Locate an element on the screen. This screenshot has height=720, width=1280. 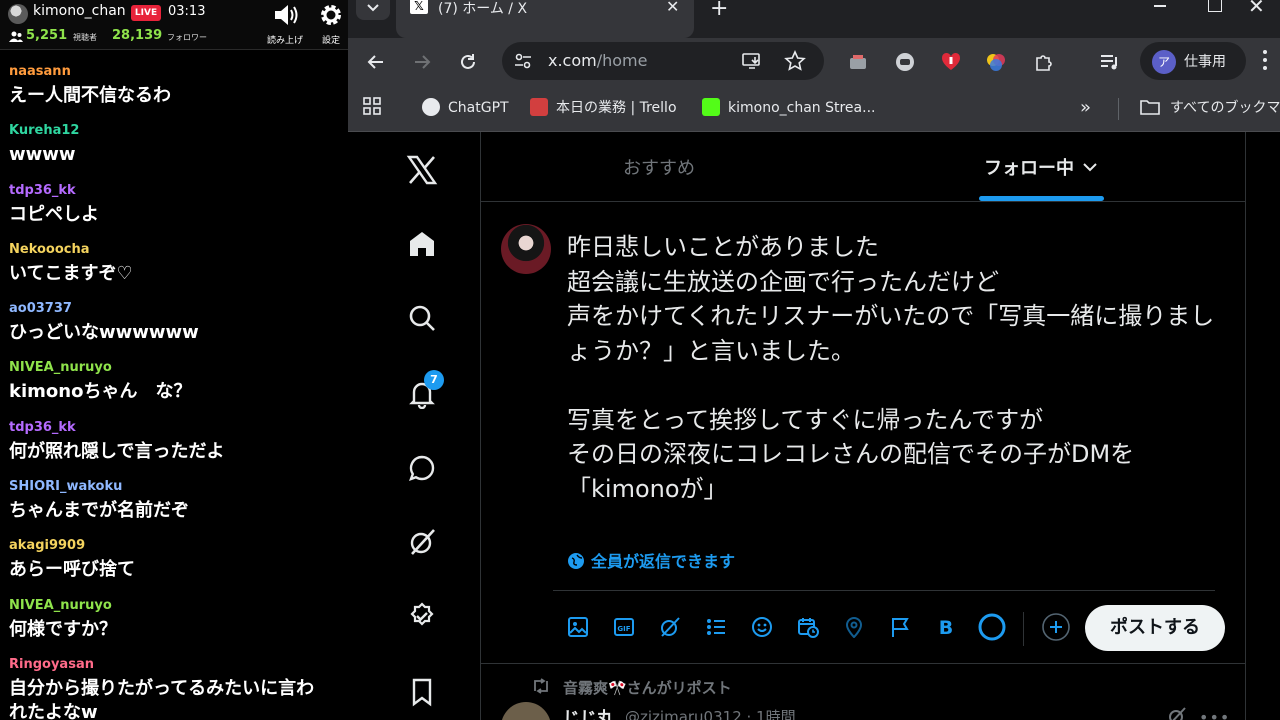
author-name: じじ丸 is located at coordinates (588, 712).